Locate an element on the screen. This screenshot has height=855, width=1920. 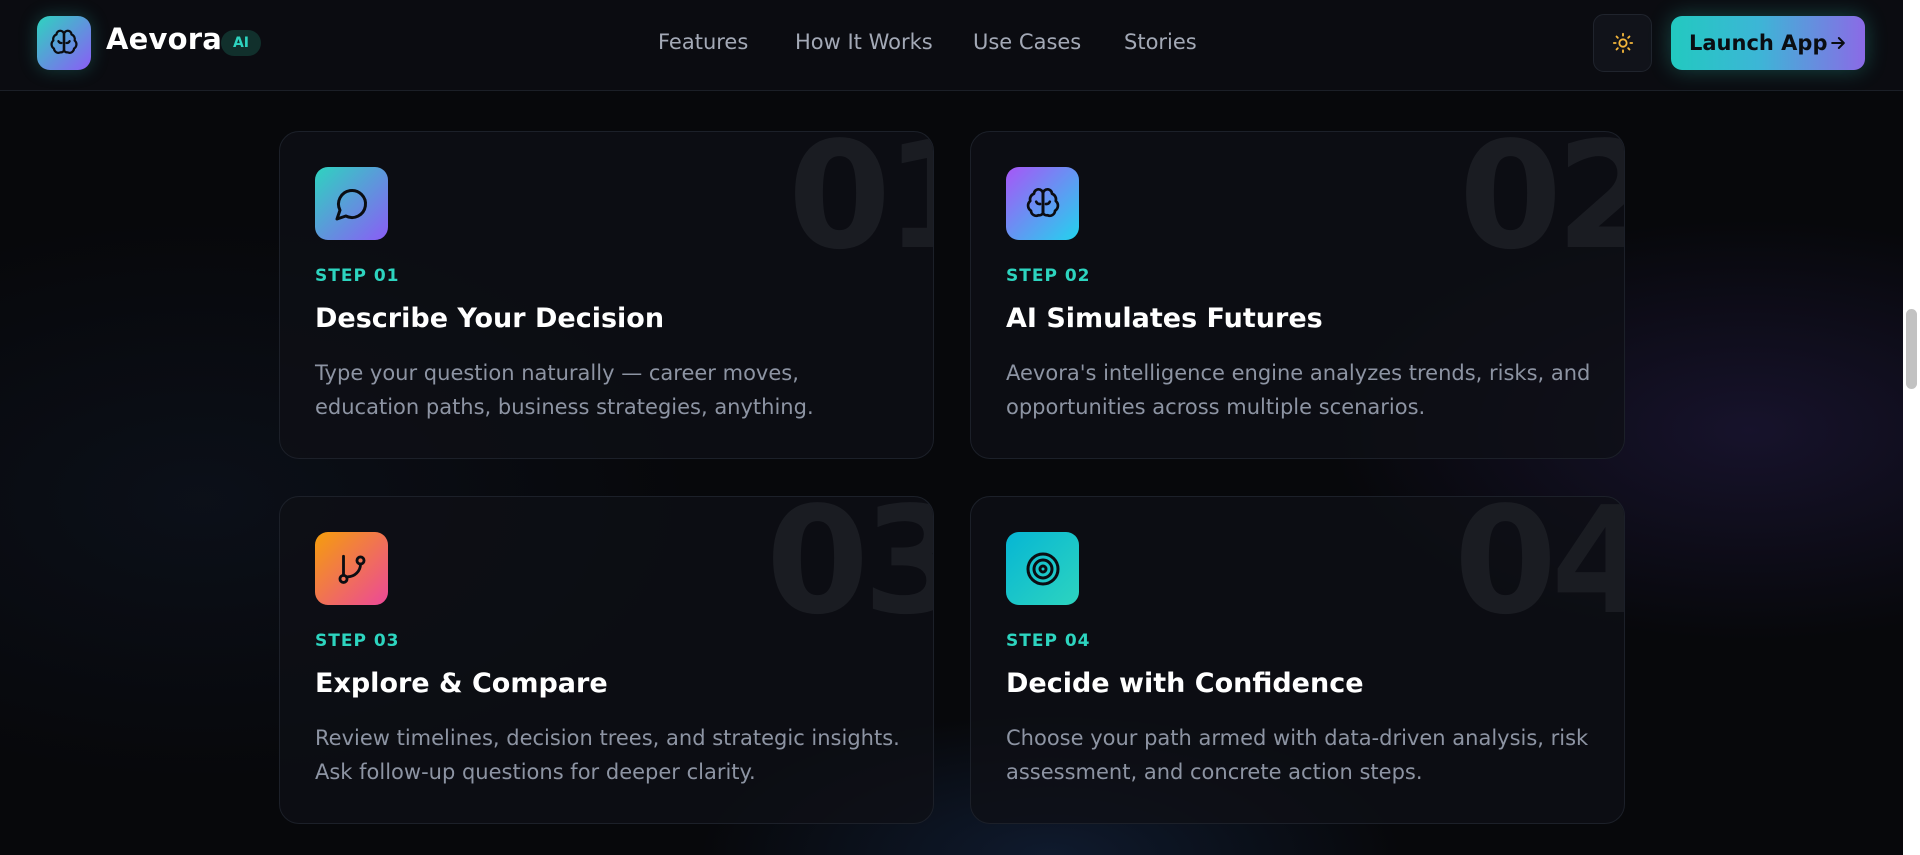
sun-icon is located at coordinates (1622, 43).